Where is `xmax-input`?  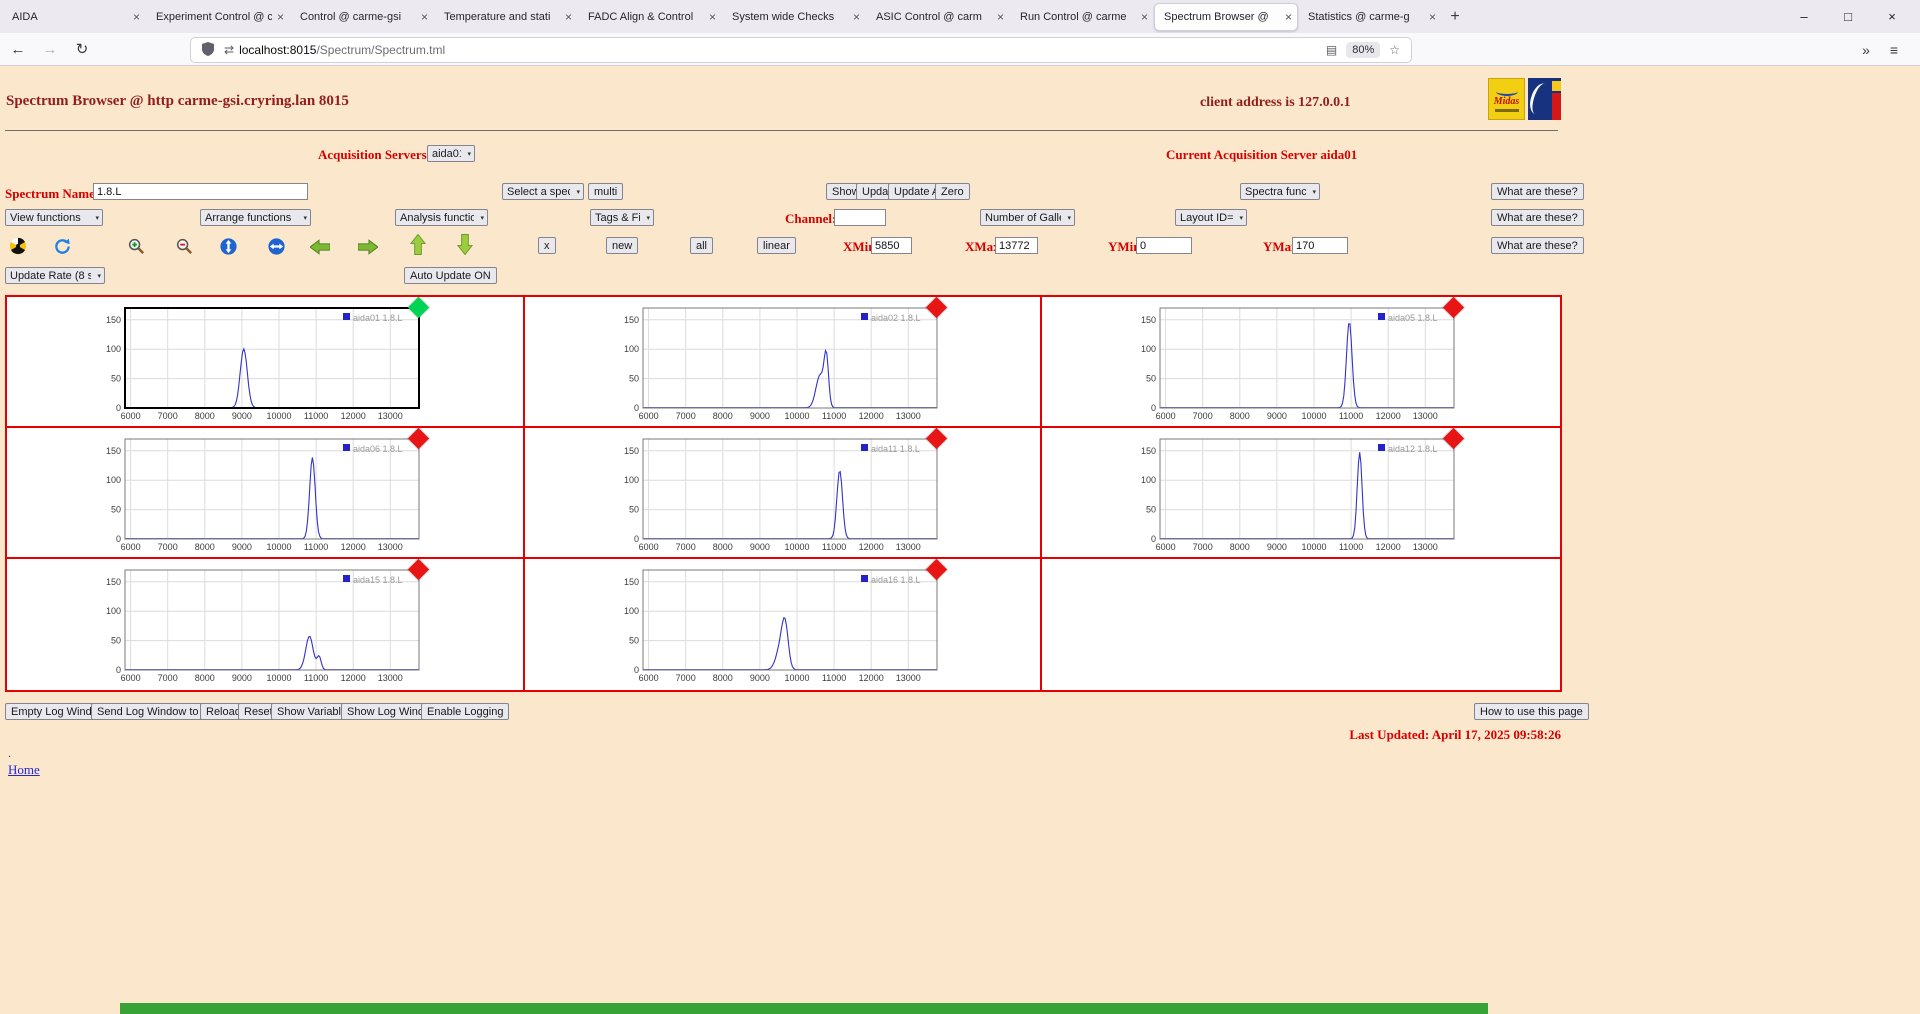
xmax-input is located at coordinates (1016, 245).